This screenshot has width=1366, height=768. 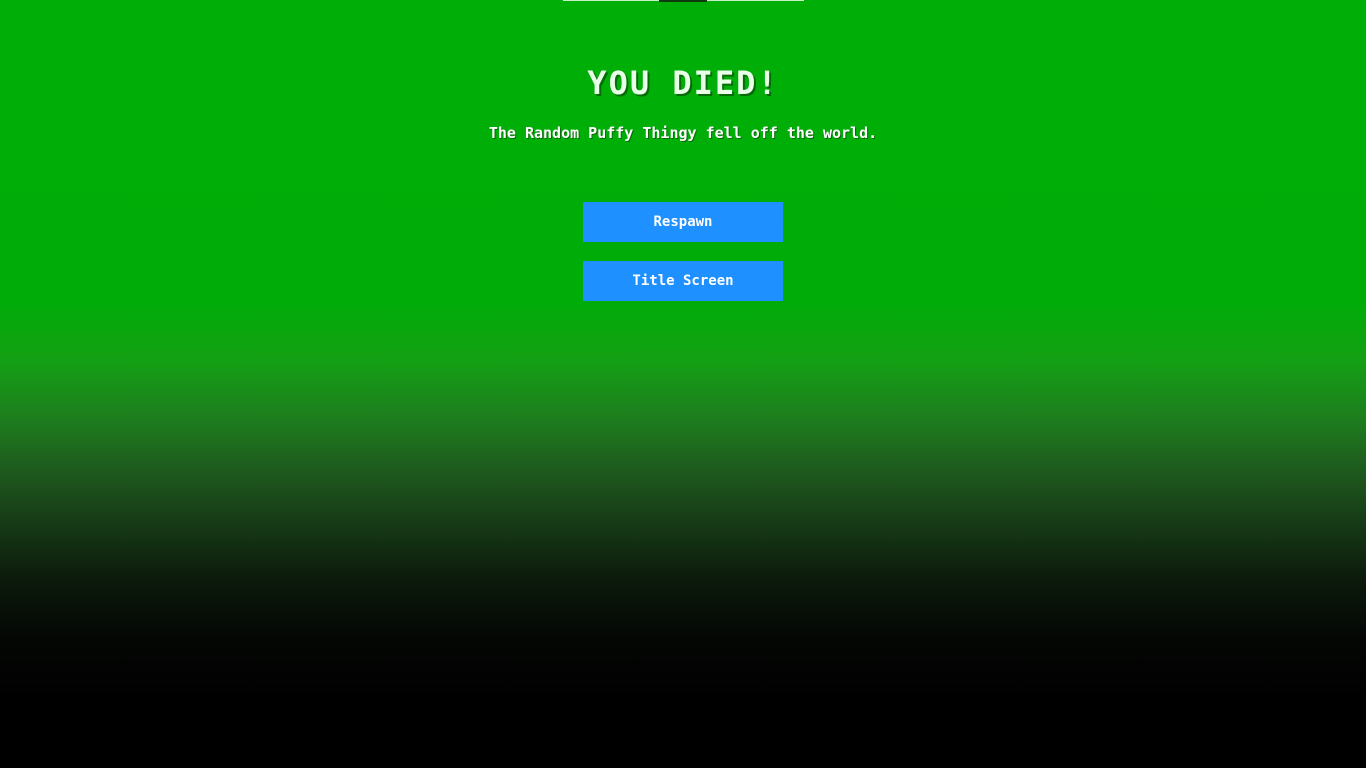 What do you see at coordinates (683, 1) in the screenshot?
I see `top-indicator-marker` at bounding box center [683, 1].